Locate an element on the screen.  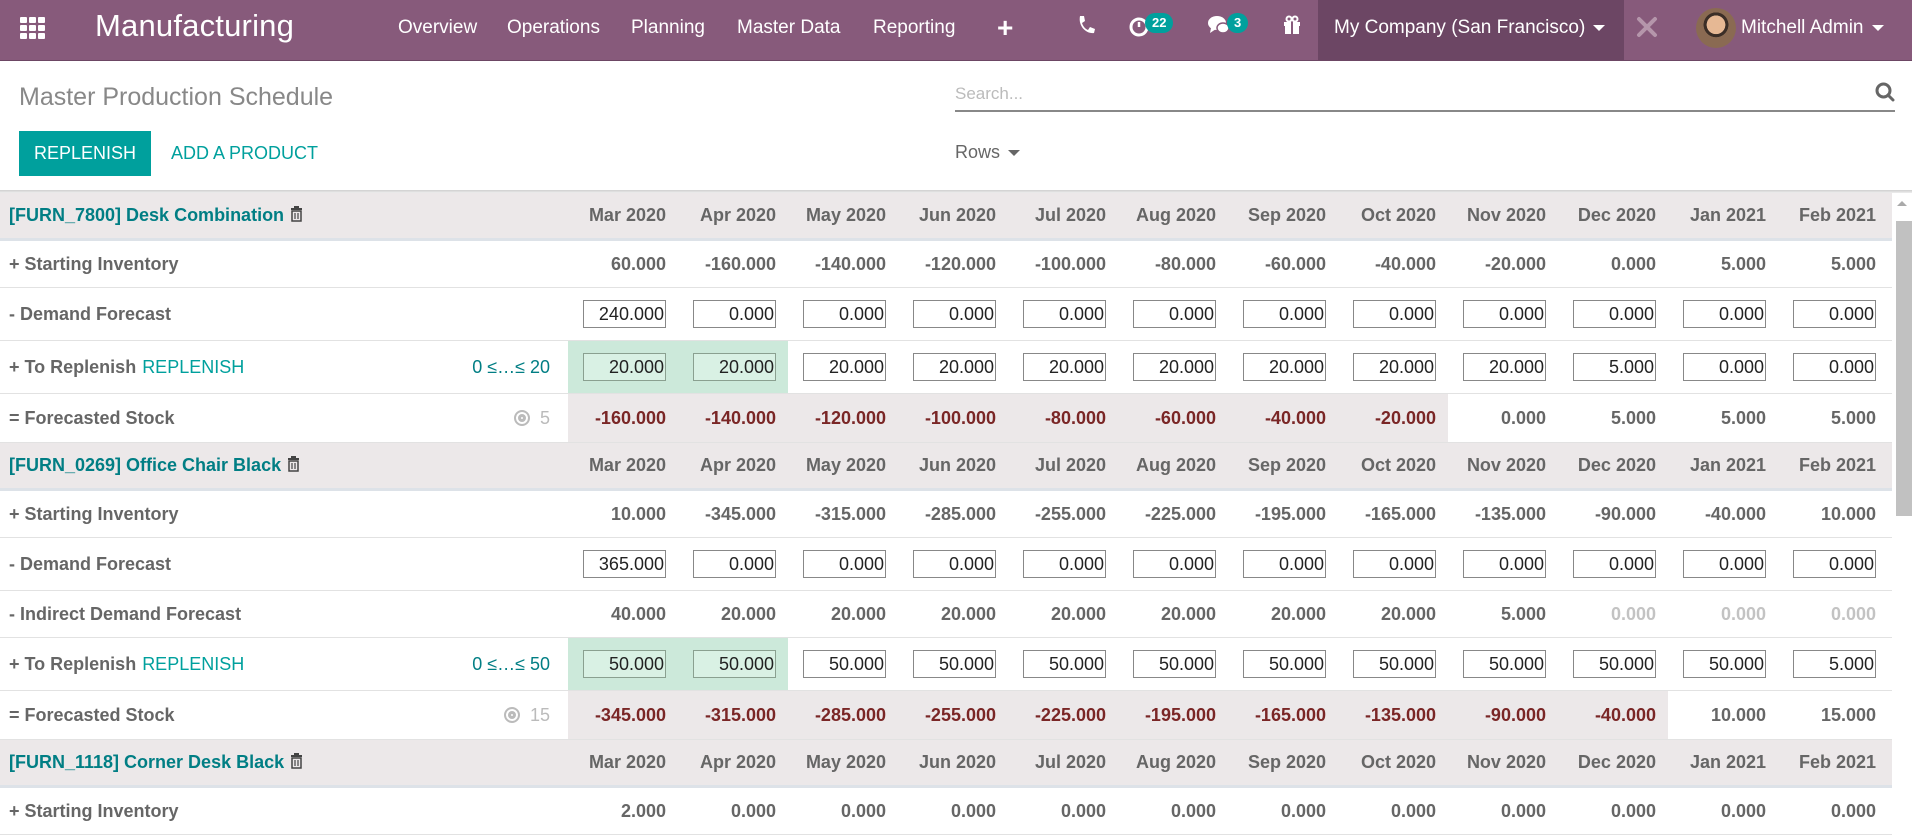
safety-stock: 15 is located at coordinates (526, 715).